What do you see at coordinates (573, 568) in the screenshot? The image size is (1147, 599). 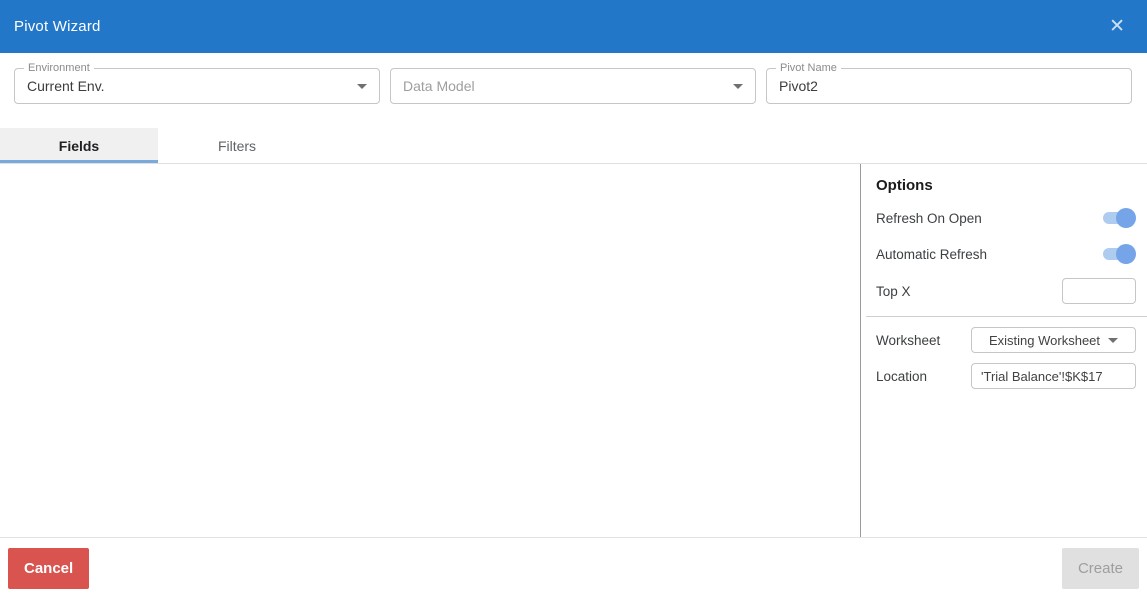 I see `dialog-footer: Cancel Create` at bounding box center [573, 568].